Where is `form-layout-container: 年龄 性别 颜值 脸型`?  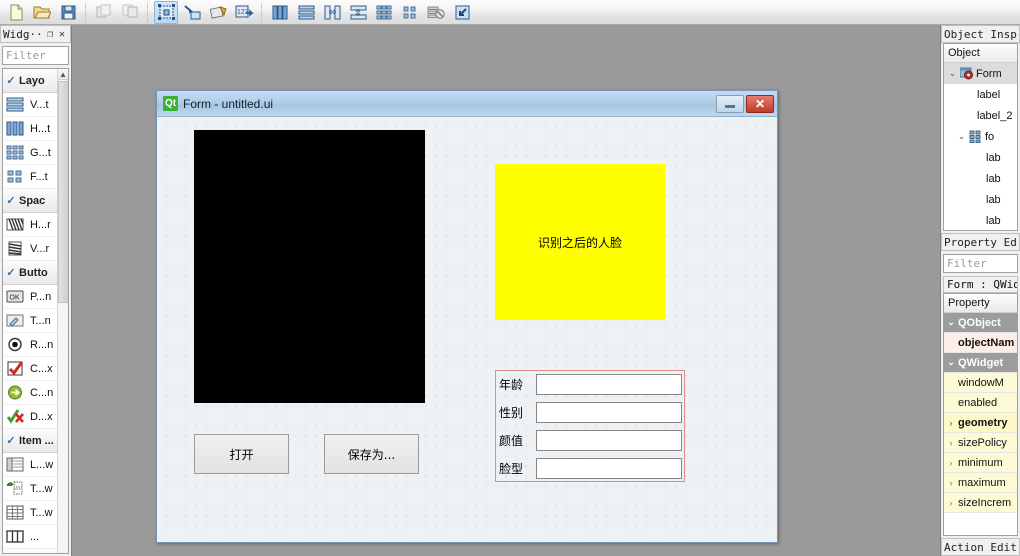
form-layout-container: 年龄 性别 颜值 脸型 is located at coordinates (590, 426).